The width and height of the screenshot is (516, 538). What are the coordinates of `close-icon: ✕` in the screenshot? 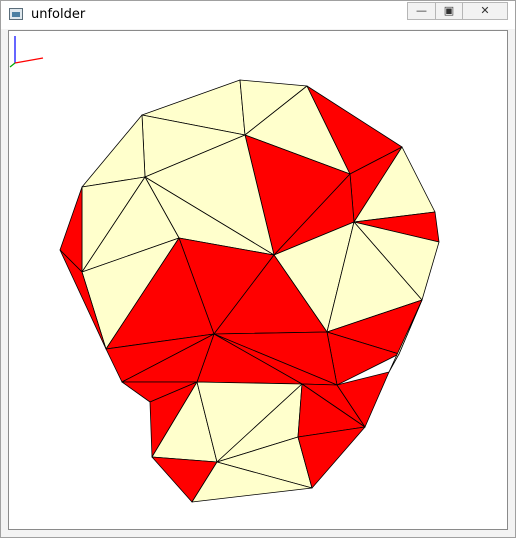 It's located at (485, 10).